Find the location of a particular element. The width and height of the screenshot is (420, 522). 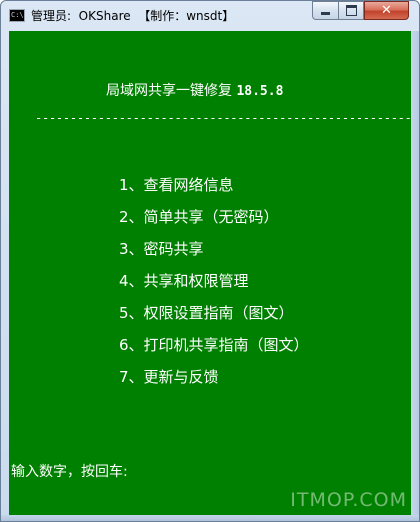

window-bottom-border is located at coordinates (210, 518).